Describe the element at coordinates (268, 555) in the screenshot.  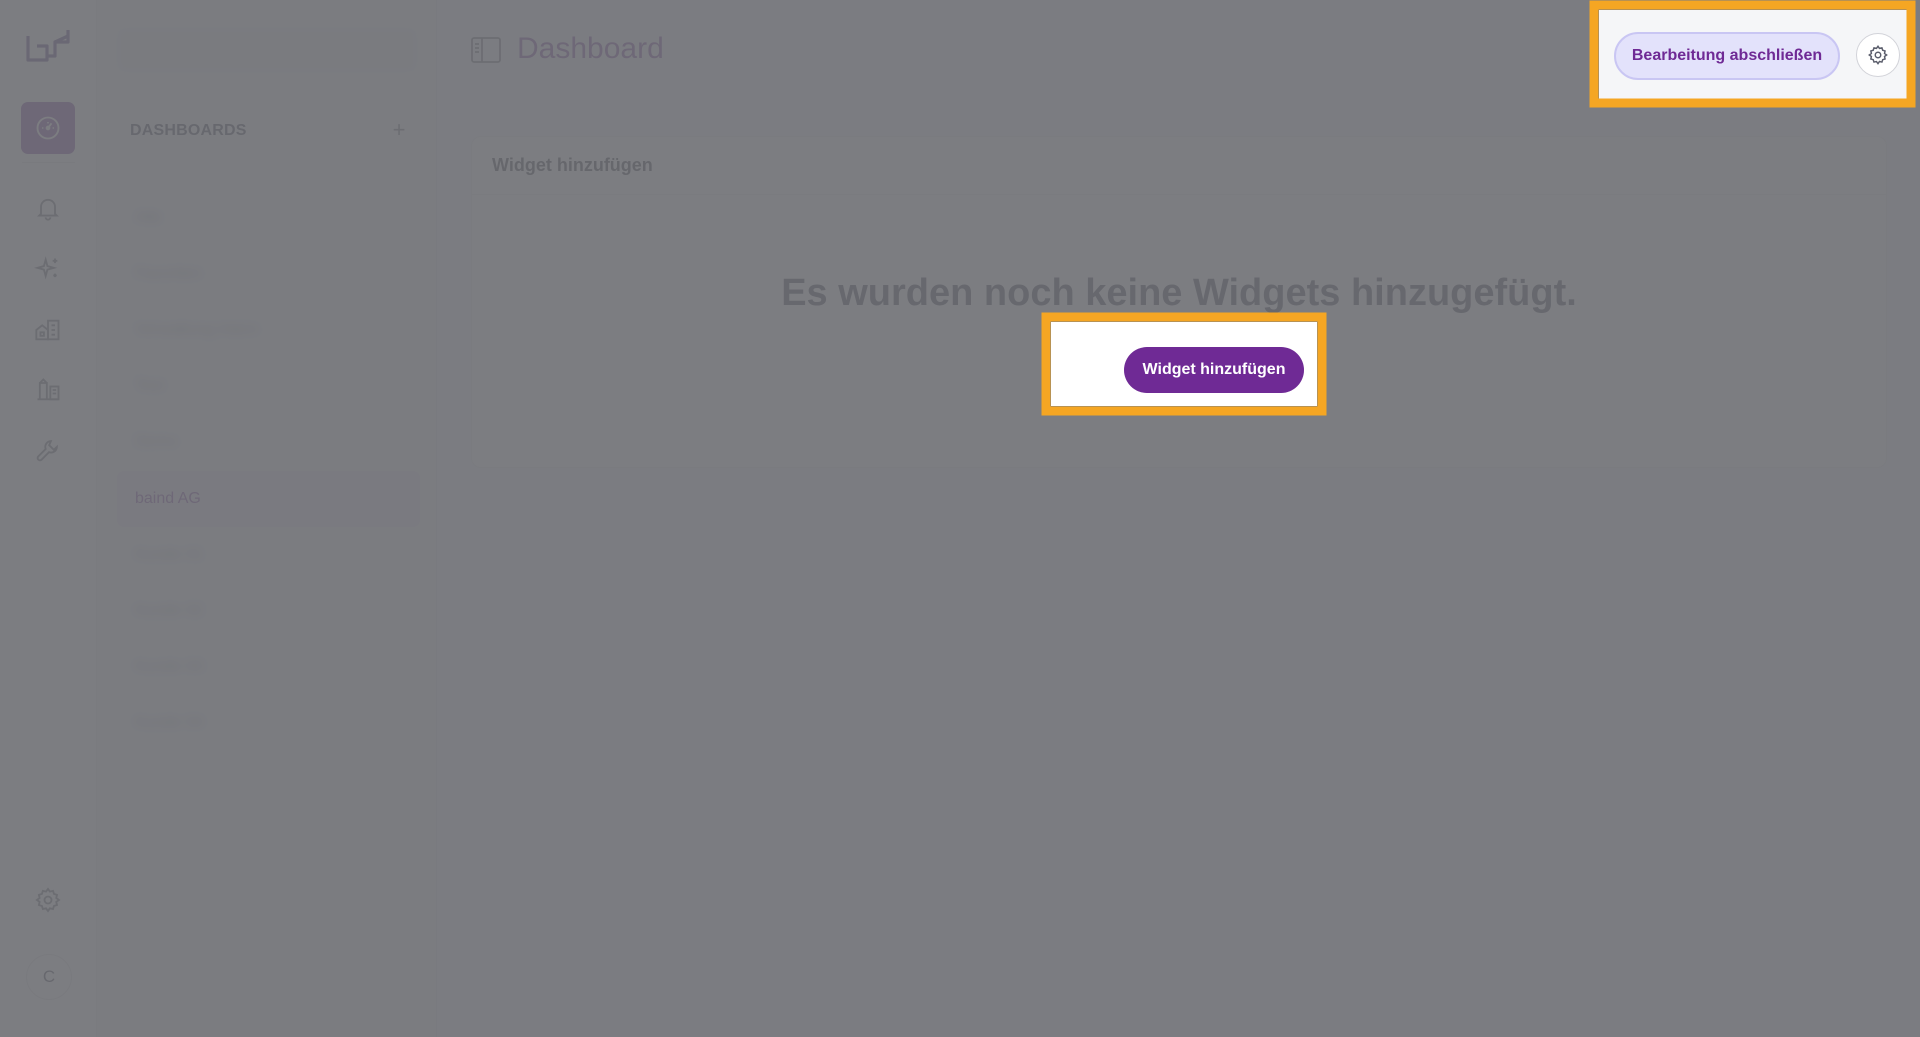
I see `dashboard-item: Kunde 01` at that location.